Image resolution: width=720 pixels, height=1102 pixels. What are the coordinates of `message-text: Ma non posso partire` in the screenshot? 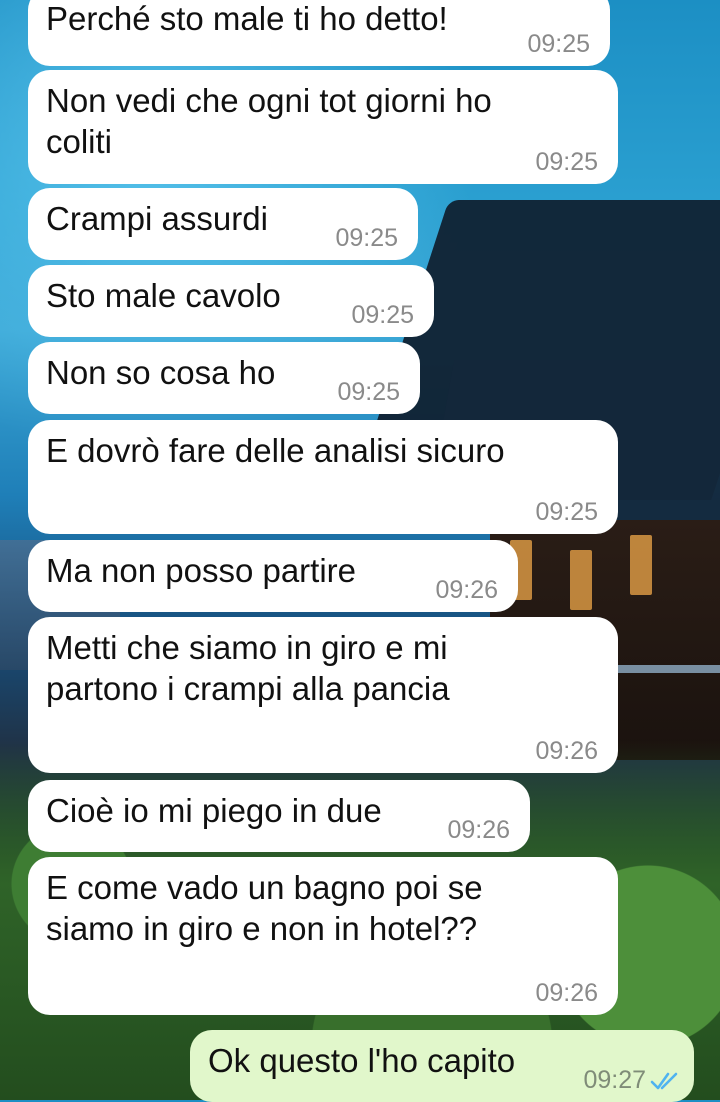 It's located at (201, 570).